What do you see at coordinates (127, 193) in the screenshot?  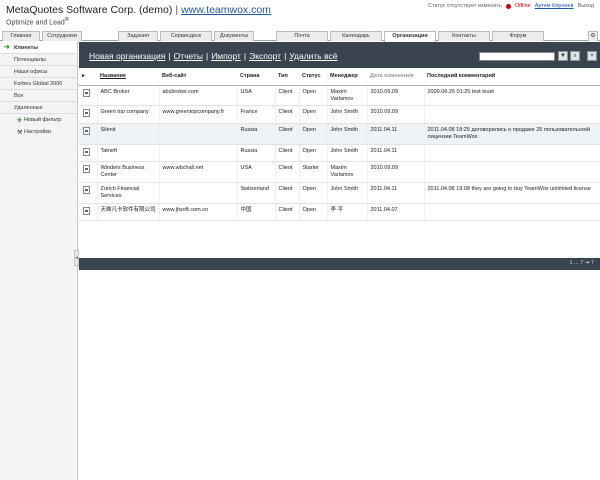 I see `cell-name: Zurich Financial Services` at bounding box center [127, 193].